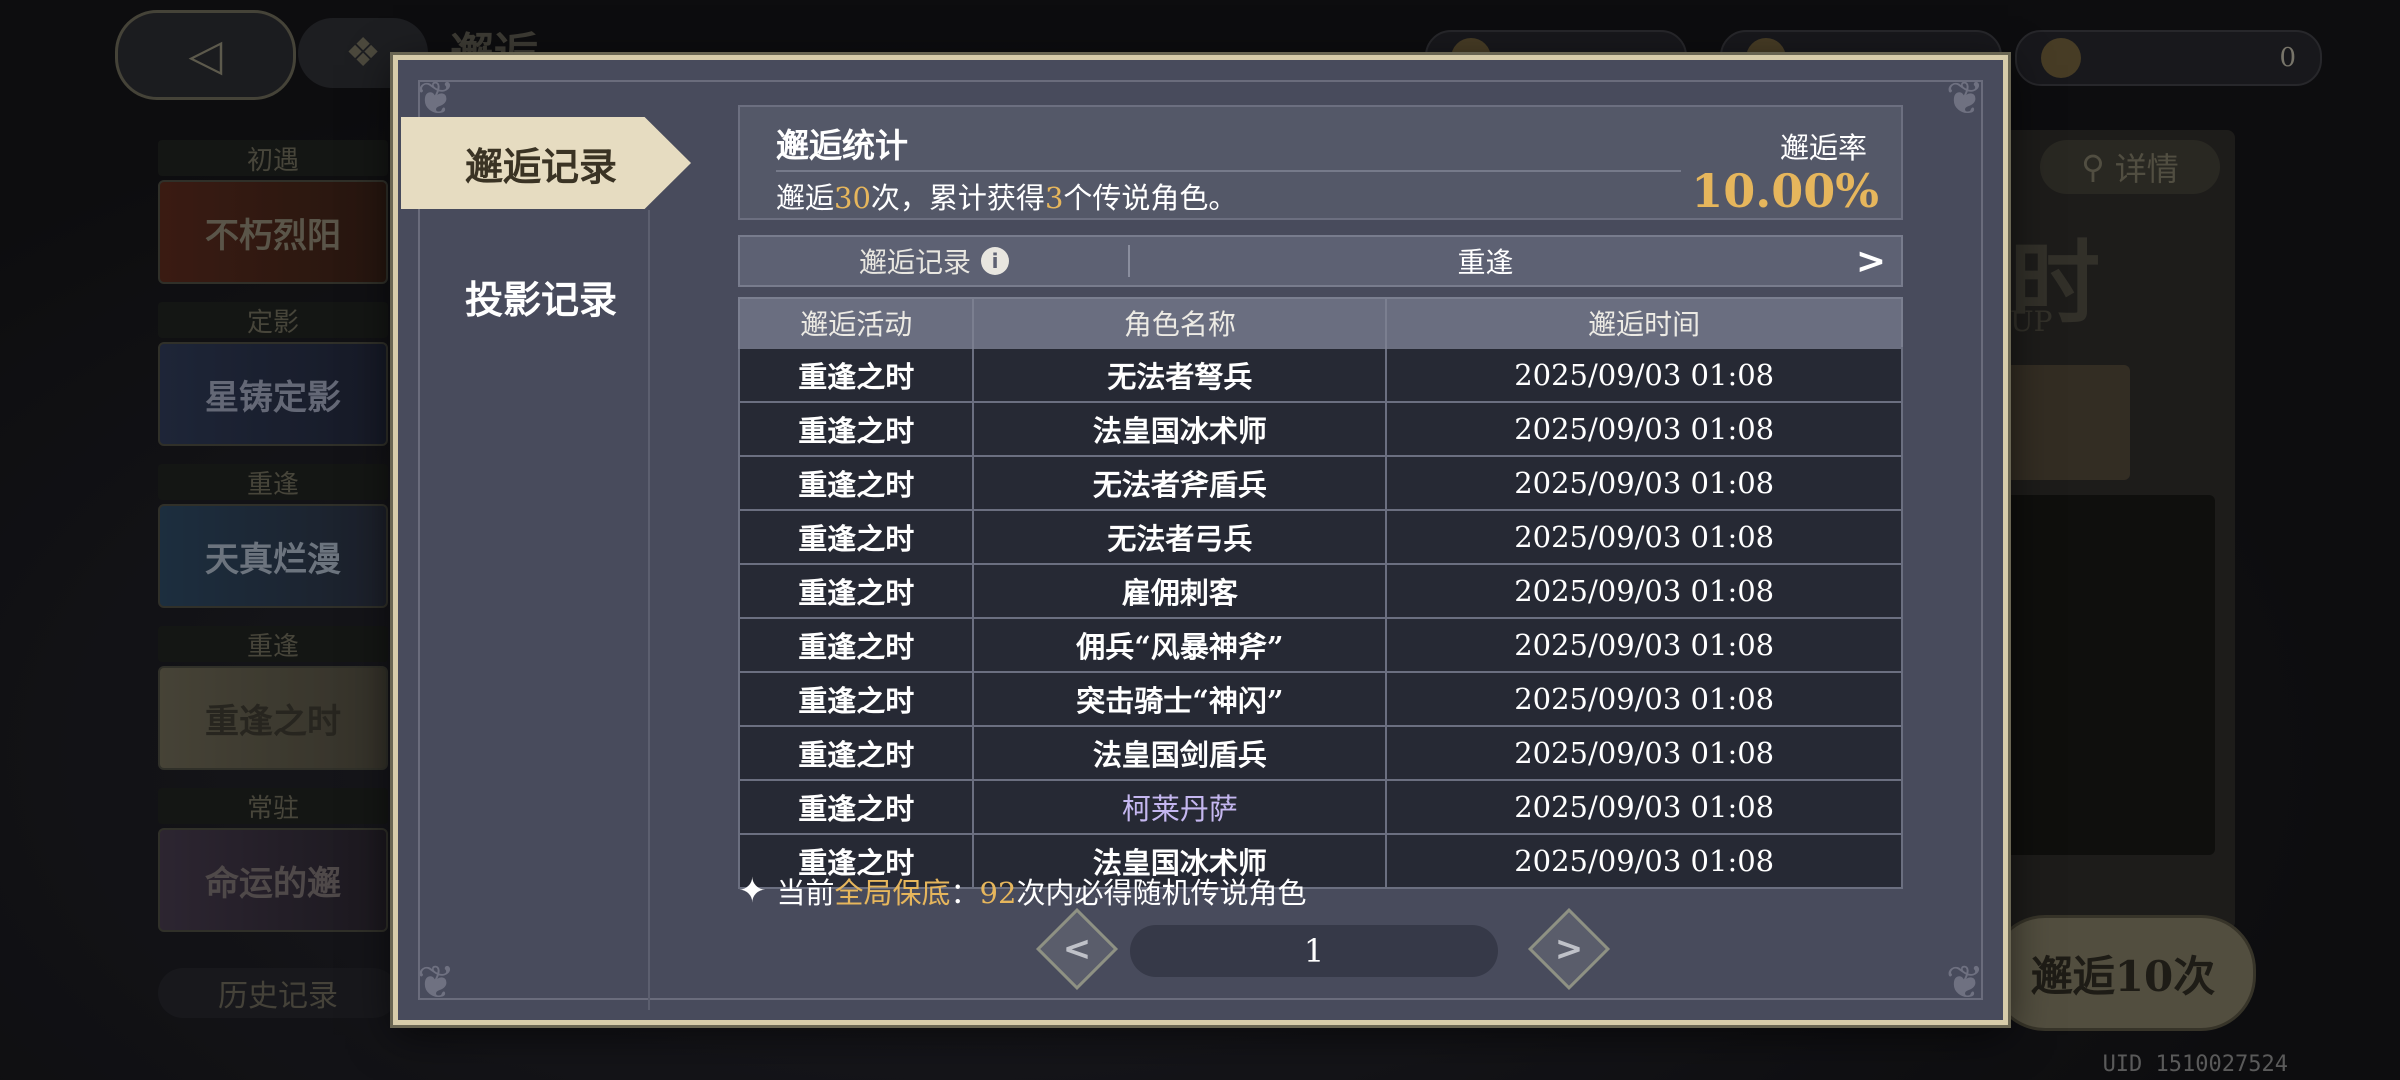 The image size is (2400, 1080). I want to click on table-row: 重逢之时 无法者弓兵 2025/09/03 01:08, so click(1320, 537).